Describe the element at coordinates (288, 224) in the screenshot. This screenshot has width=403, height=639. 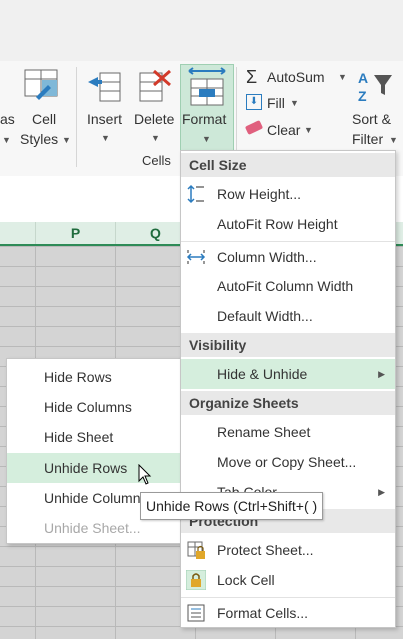
I see `autofit-row-height-item: AutoFit Row Height` at that location.